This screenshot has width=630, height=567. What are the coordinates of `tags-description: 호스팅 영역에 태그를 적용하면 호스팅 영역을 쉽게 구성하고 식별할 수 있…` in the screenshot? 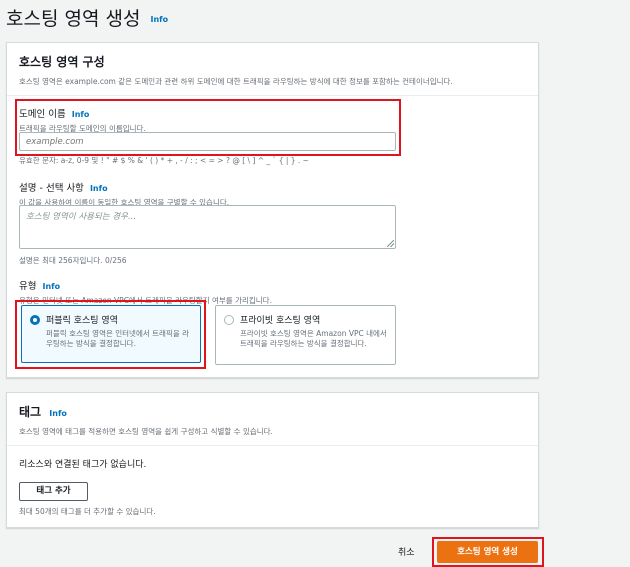 It's located at (146, 431).